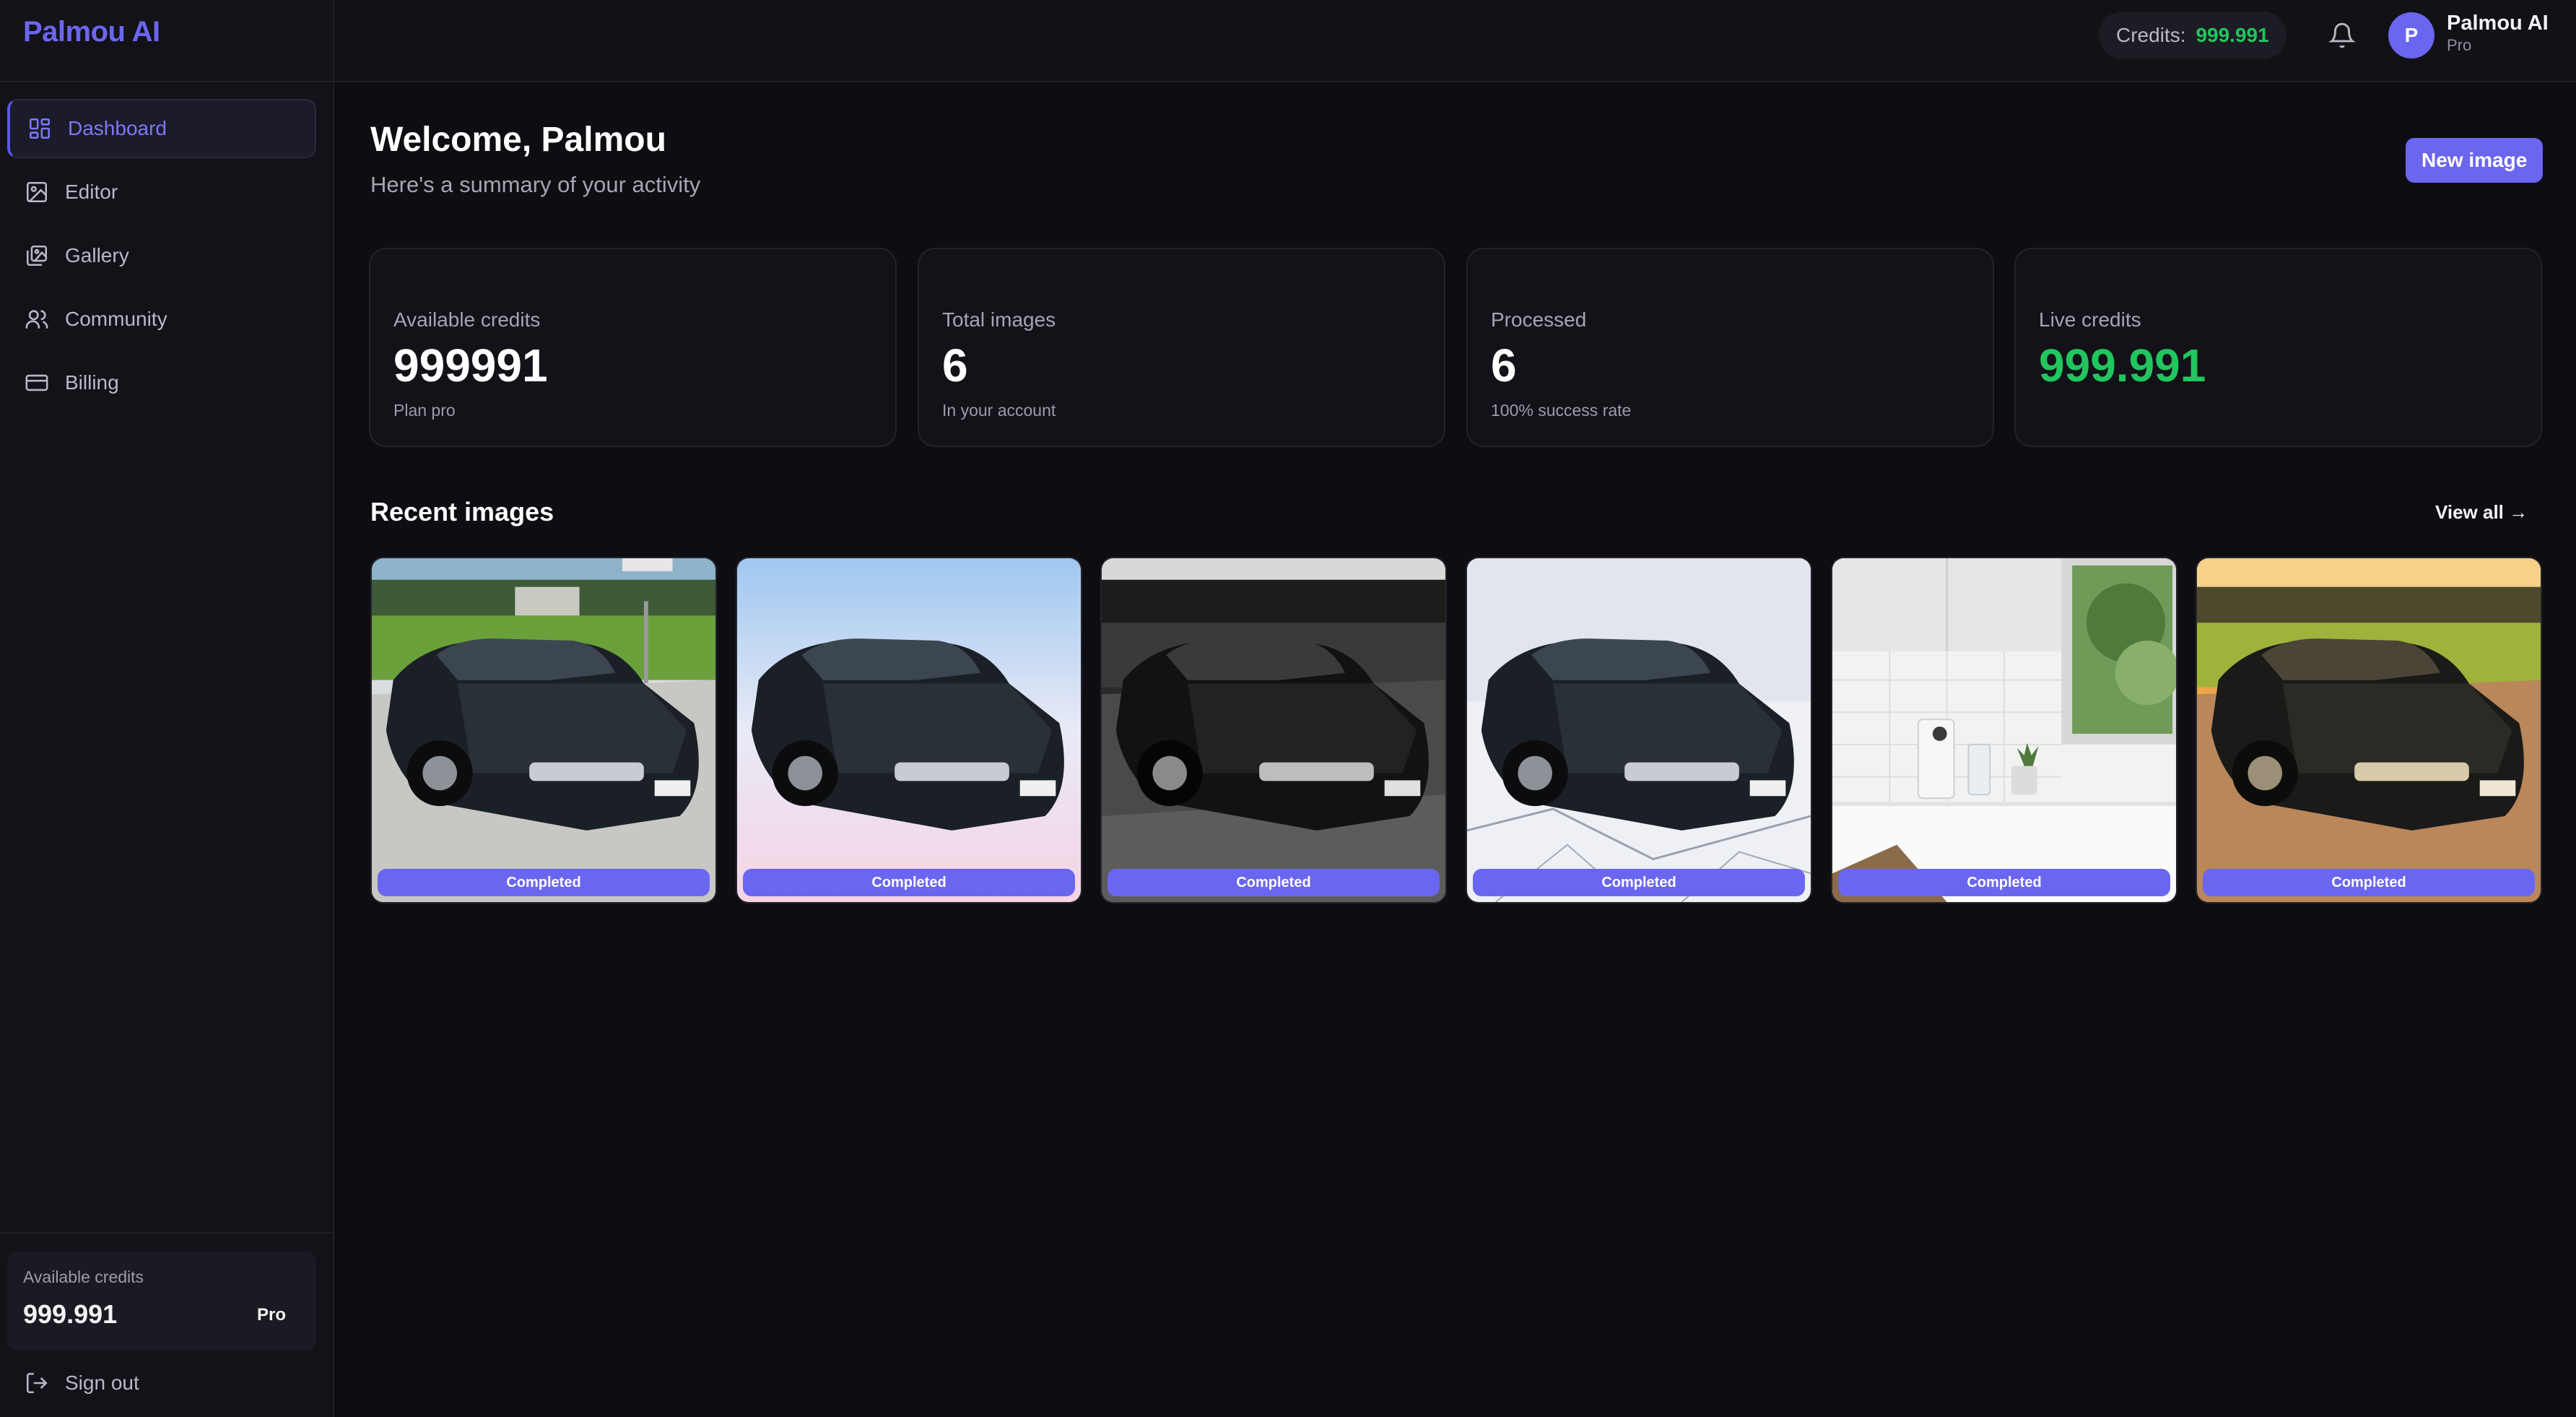  Describe the element at coordinates (1561, 410) in the screenshot. I see `stat-sub: 100% success rate` at that location.